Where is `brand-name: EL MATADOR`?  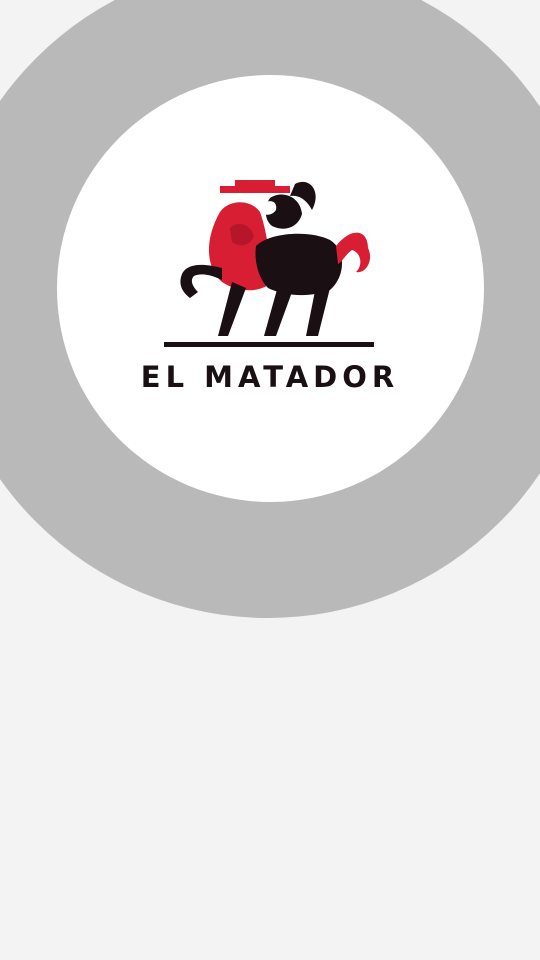 brand-name: EL MATADOR is located at coordinates (270, 377).